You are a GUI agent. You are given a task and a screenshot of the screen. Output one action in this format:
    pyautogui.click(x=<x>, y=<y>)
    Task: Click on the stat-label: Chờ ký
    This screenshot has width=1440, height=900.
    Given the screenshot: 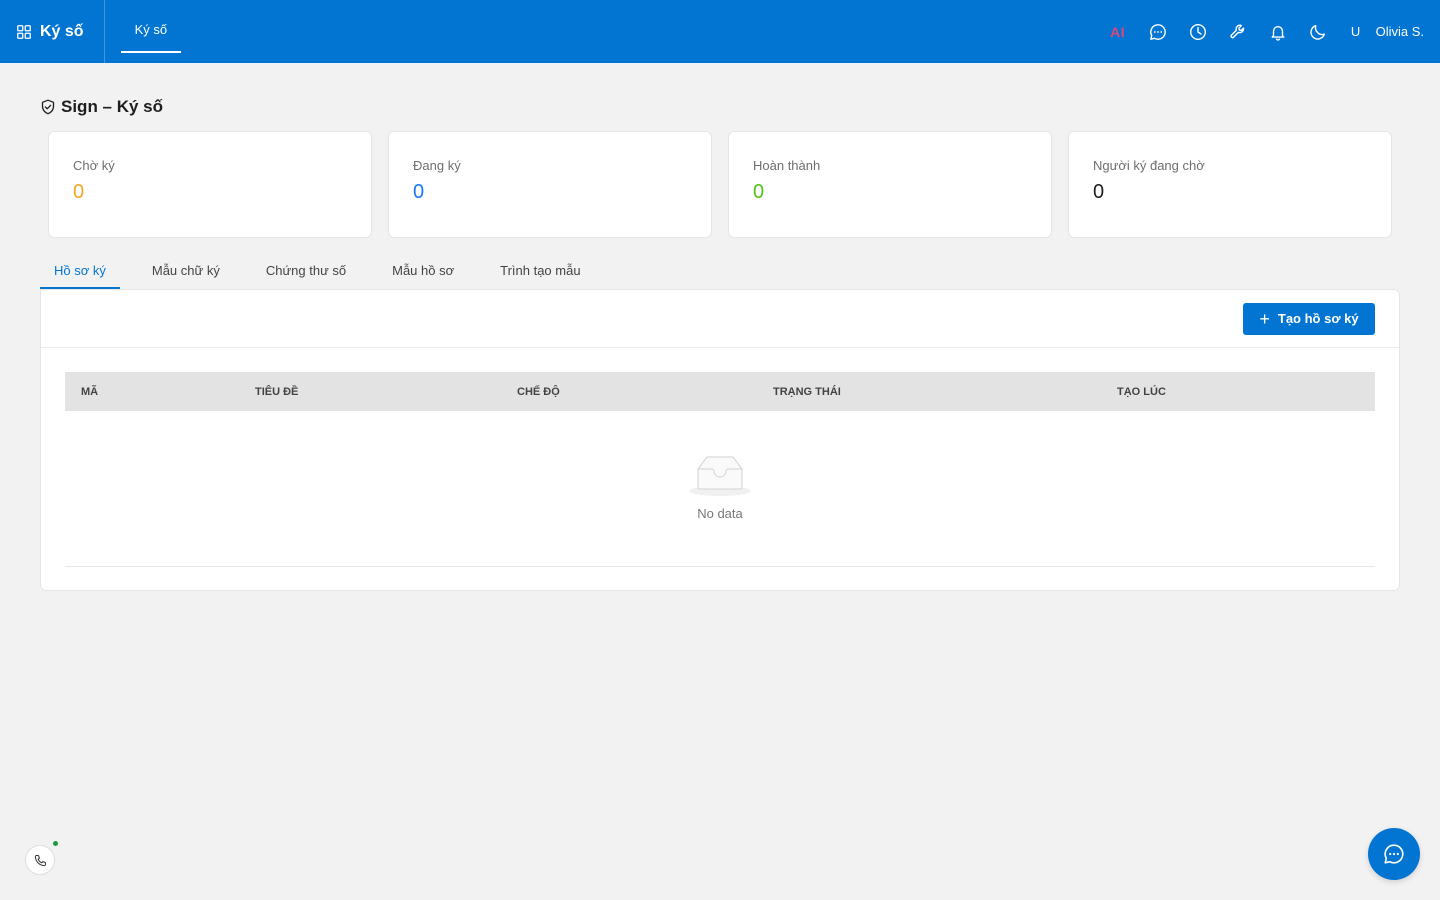 What is the action you would take?
    pyautogui.click(x=94, y=165)
    